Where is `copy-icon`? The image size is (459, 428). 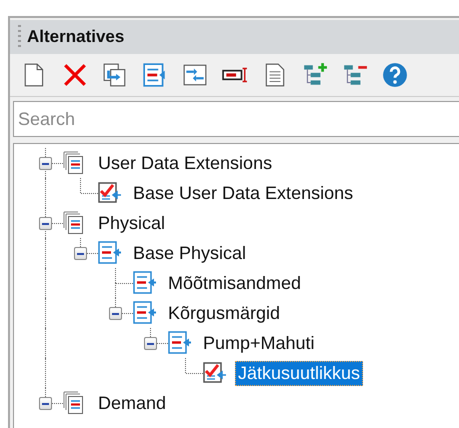 copy-icon is located at coordinates (115, 75).